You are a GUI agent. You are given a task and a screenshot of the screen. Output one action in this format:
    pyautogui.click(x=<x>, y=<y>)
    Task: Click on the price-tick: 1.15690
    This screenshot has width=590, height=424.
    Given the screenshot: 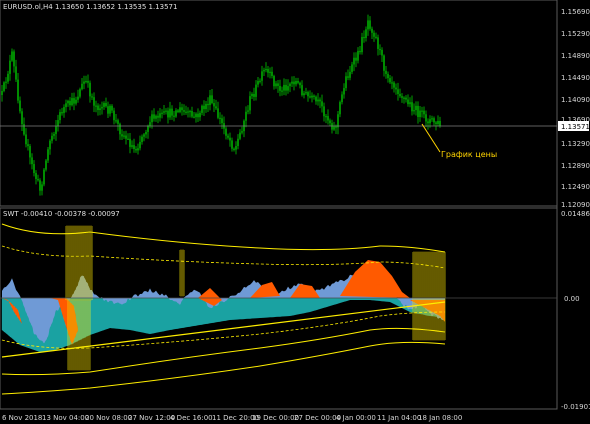 What is the action you would take?
    pyautogui.click(x=575, y=12)
    